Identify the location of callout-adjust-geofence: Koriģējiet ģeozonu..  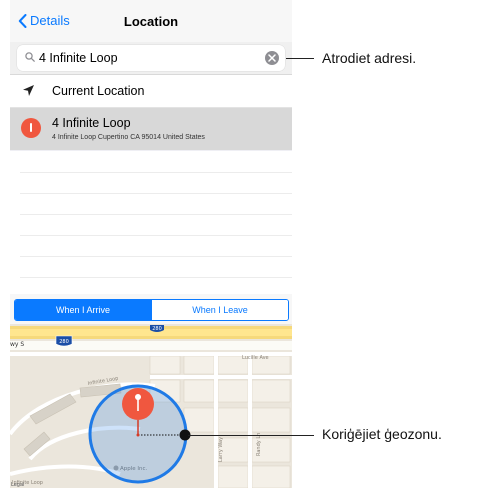
(382, 434).